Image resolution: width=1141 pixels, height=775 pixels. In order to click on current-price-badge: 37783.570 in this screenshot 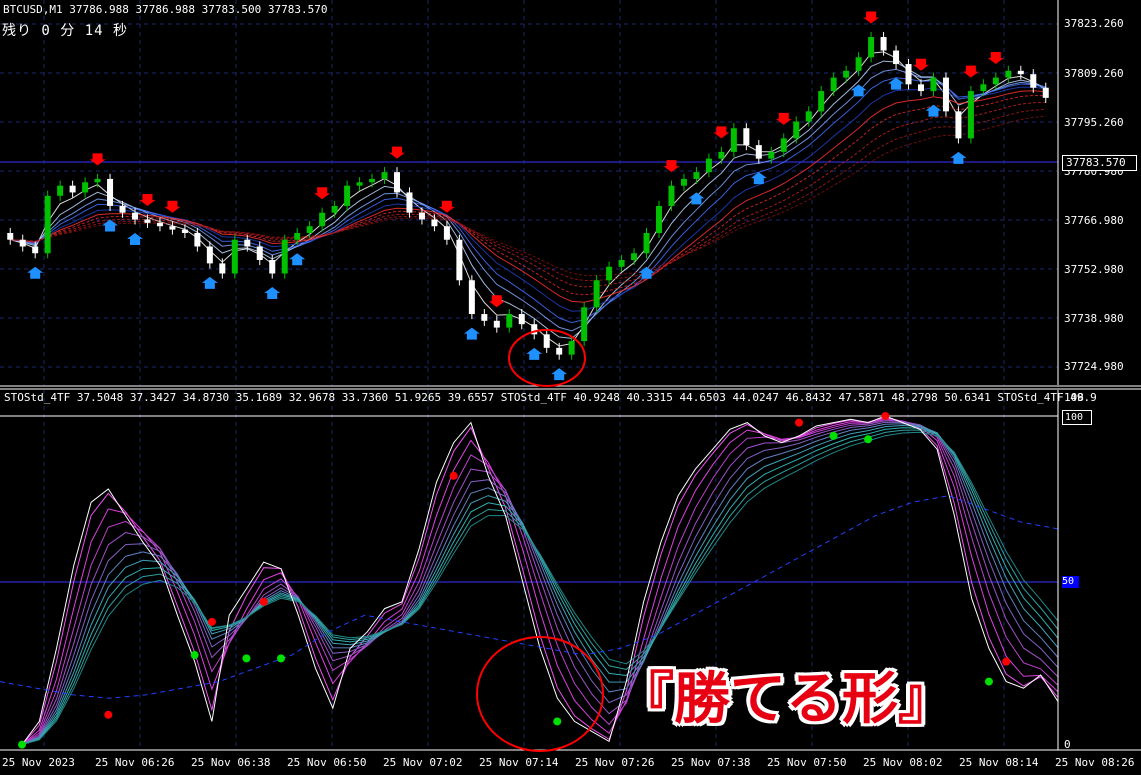, I will do `click(1099, 163)`.